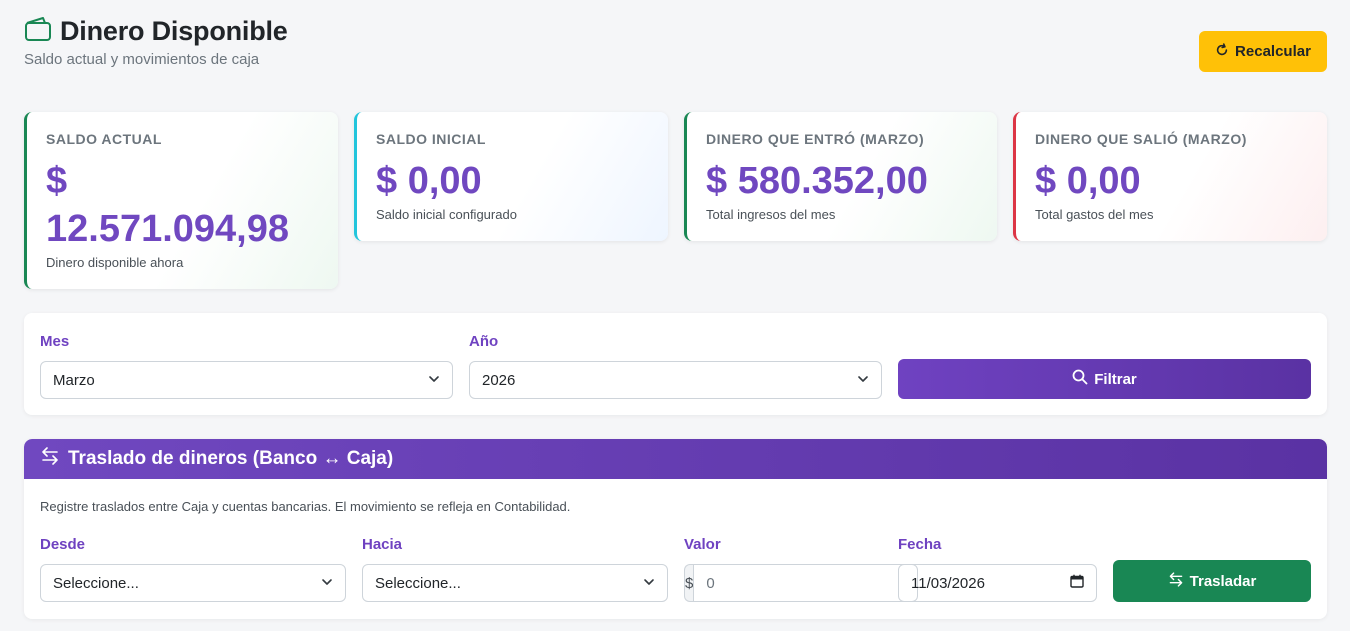 The height and width of the screenshot is (631, 1350). What do you see at coordinates (55, 341) in the screenshot?
I see `month-label: Mes` at bounding box center [55, 341].